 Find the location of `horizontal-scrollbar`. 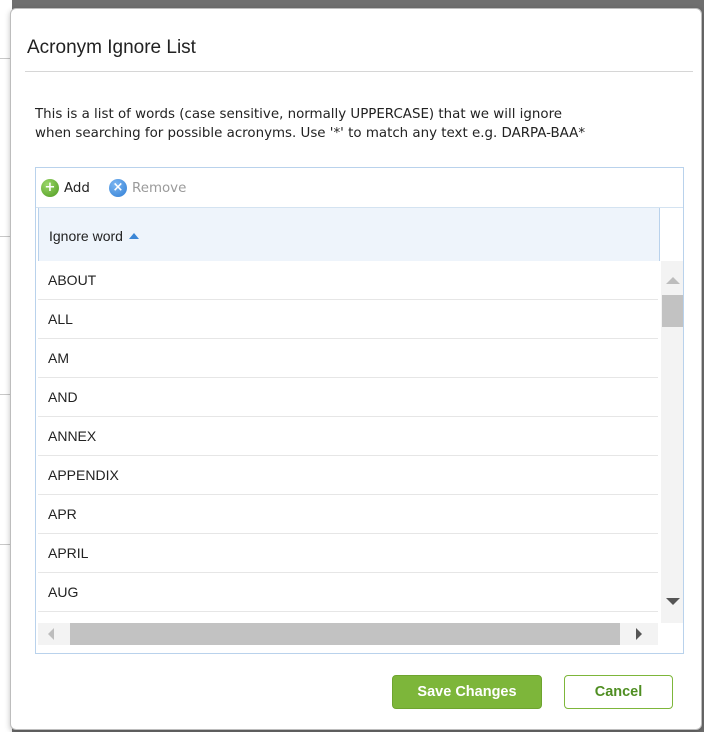

horizontal-scrollbar is located at coordinates (348, 634).